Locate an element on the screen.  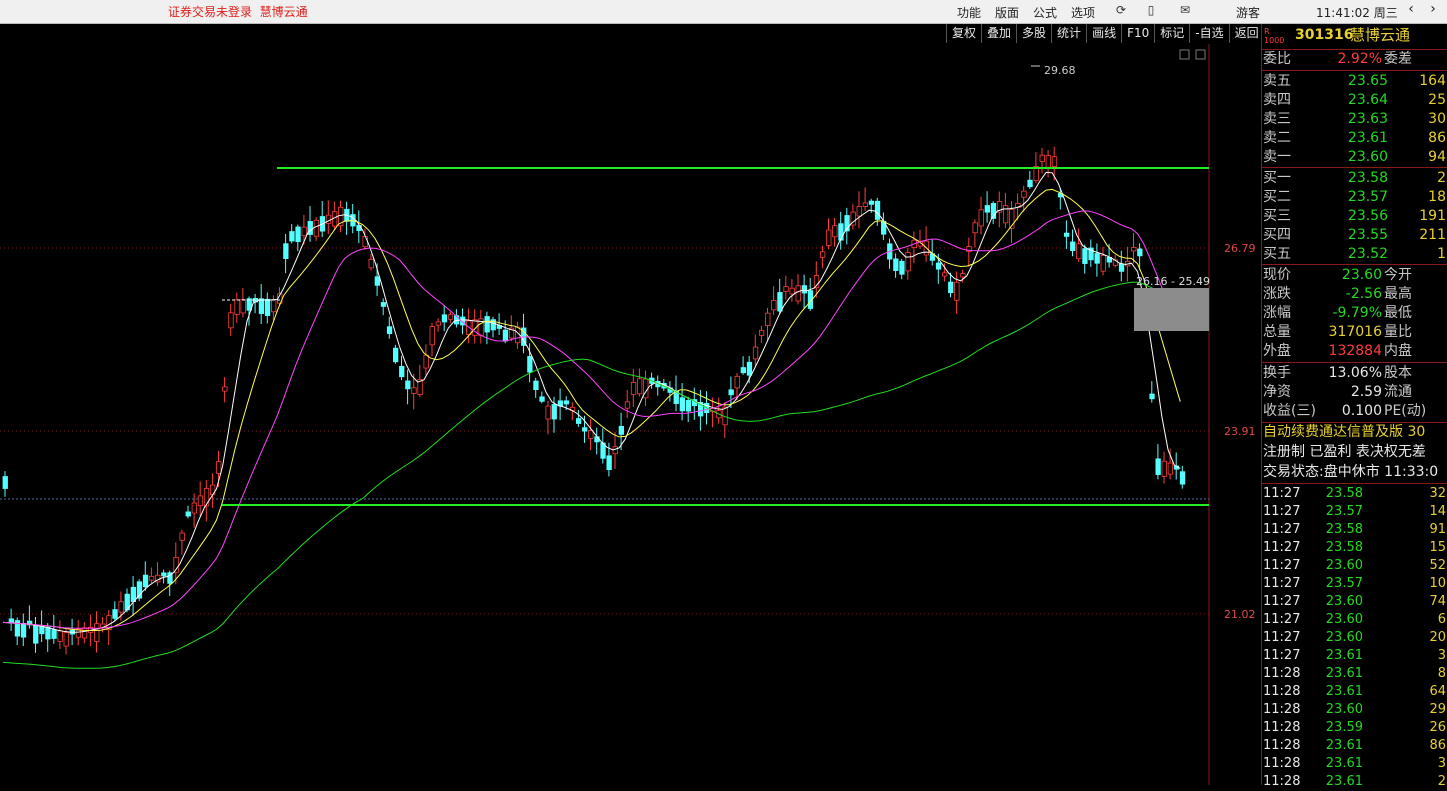
chart-maximize-icon is located at coordinates (1200, 54).